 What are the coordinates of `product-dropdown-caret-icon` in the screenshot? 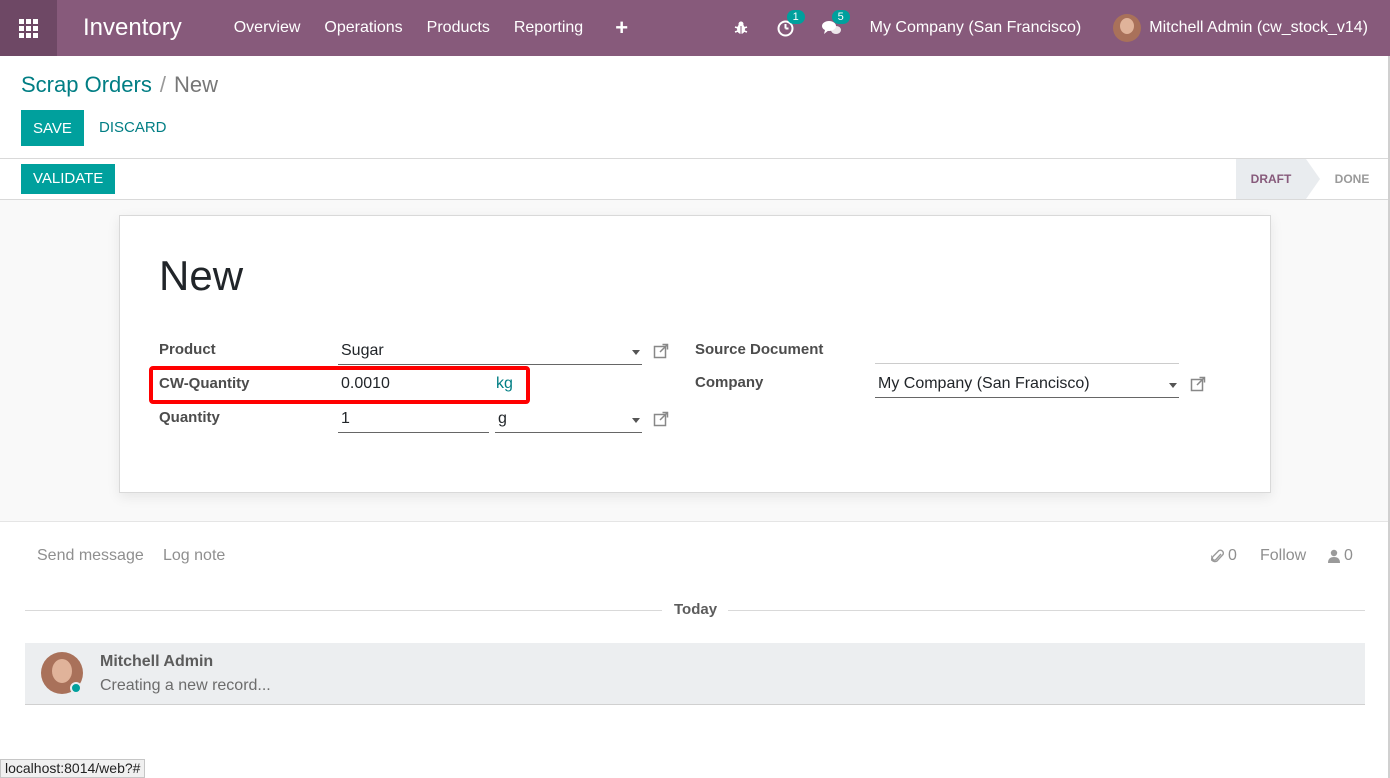 It's located at (636, 352).